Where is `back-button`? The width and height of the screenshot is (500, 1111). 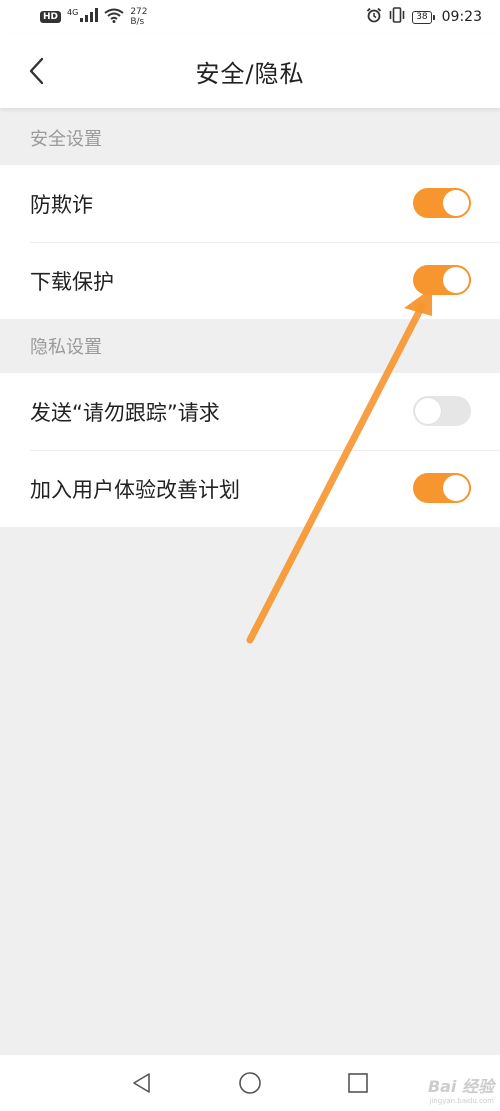 back-button is located at coordinates (37, 71).